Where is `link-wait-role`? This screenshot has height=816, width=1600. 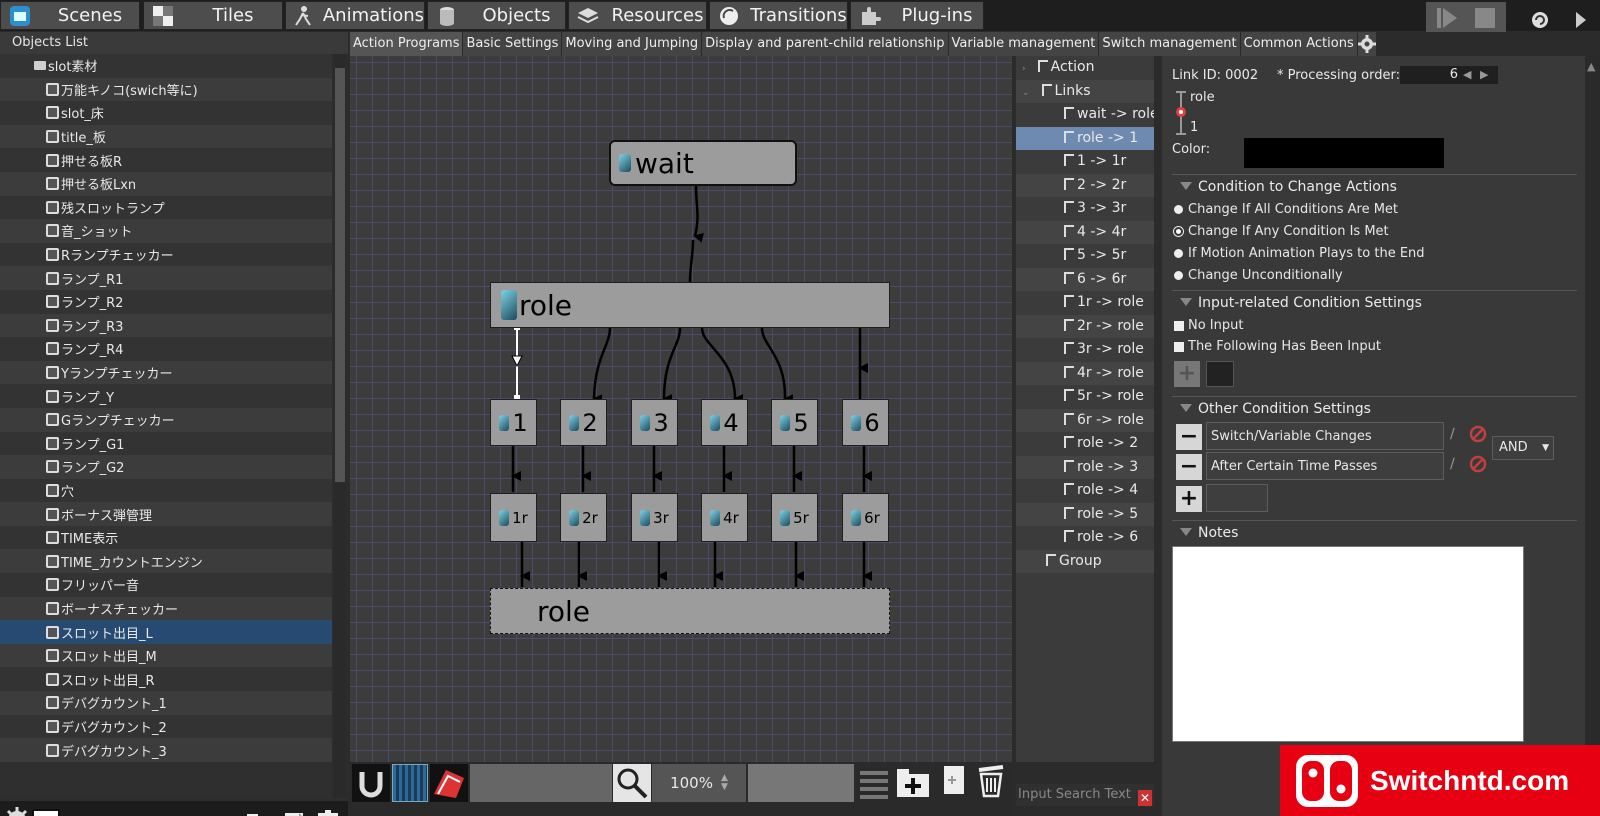
link-wait-role is located at coordinates (698, 214).